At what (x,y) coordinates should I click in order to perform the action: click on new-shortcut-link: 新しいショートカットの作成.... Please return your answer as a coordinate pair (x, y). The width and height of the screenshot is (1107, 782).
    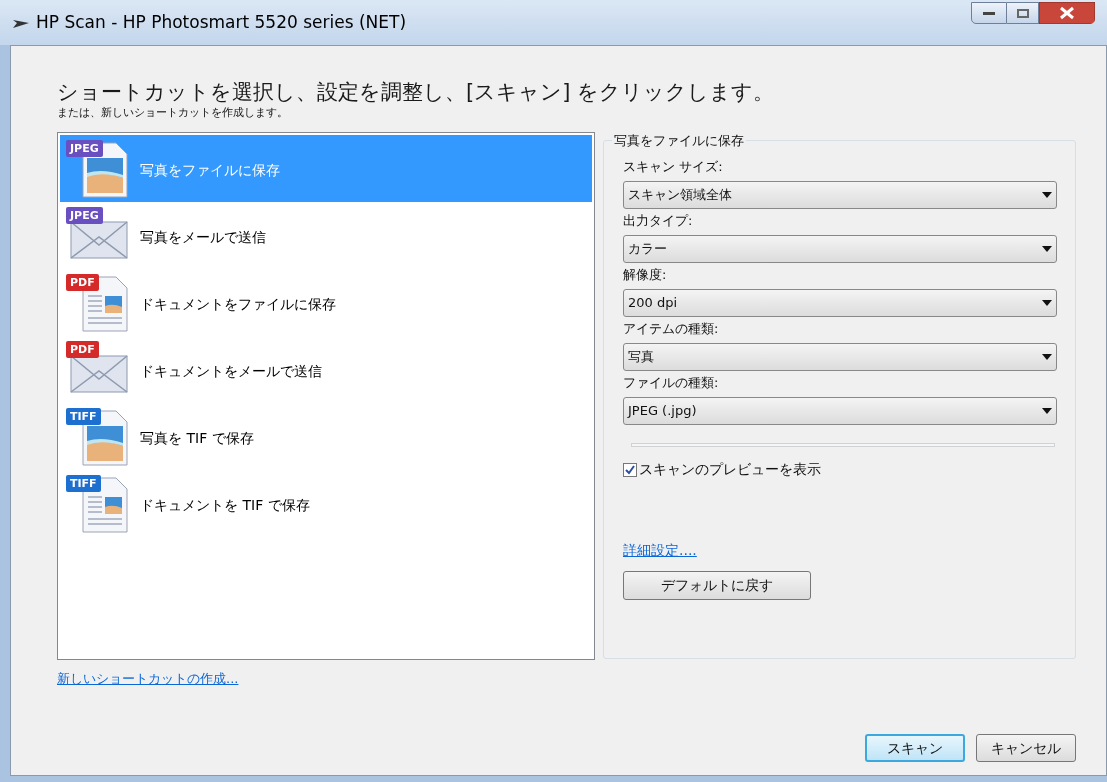
    Looking at the image, I should click on (148, 679).